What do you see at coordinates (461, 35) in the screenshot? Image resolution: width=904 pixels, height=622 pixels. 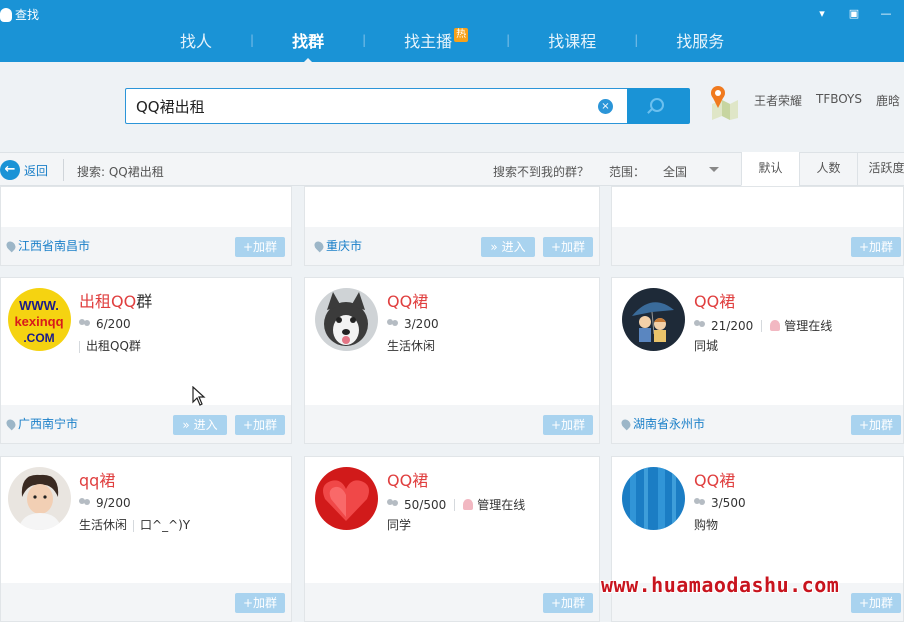 I see `hot-badge: 热` at bounding box center [461, 35].